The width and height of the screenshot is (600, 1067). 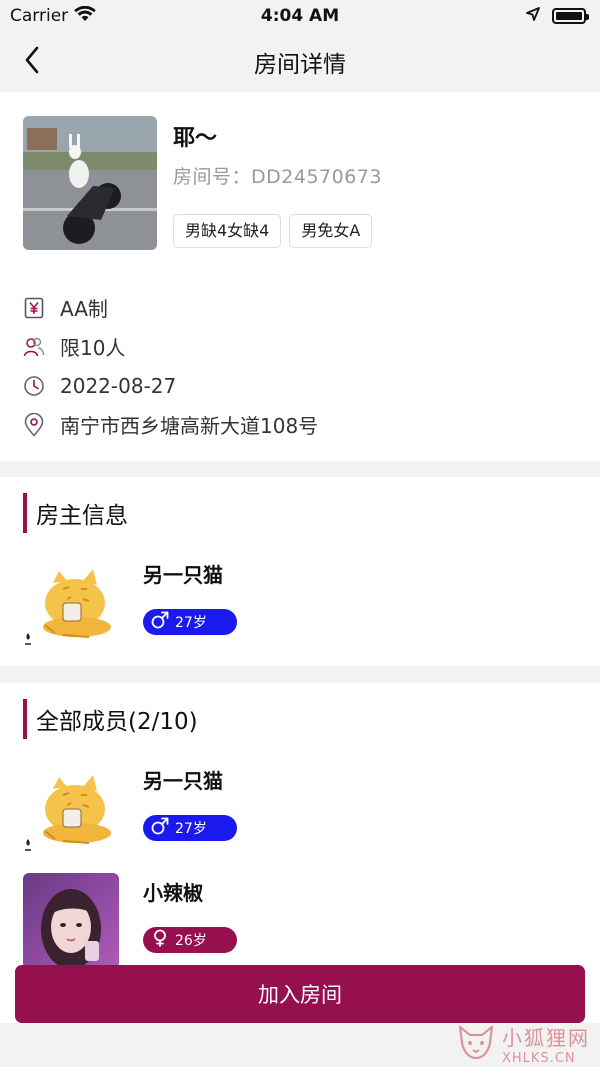 I want to click on info-capacity-text: 限10人, so click(x=93, y=348).